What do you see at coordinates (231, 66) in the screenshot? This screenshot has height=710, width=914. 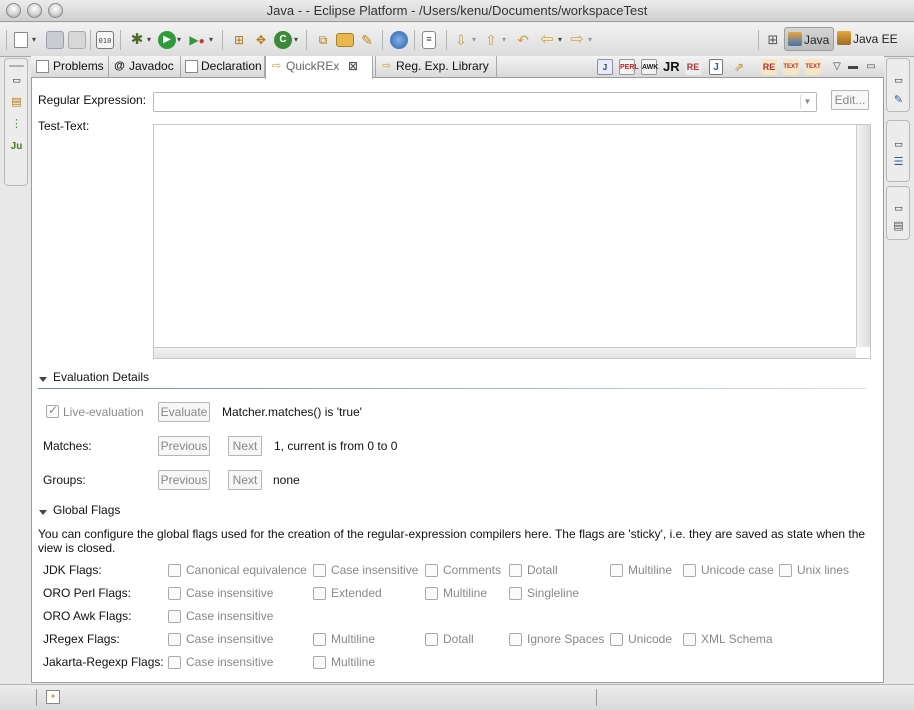 I see `tab-label: Declaration` at bounding box center [231, 66].